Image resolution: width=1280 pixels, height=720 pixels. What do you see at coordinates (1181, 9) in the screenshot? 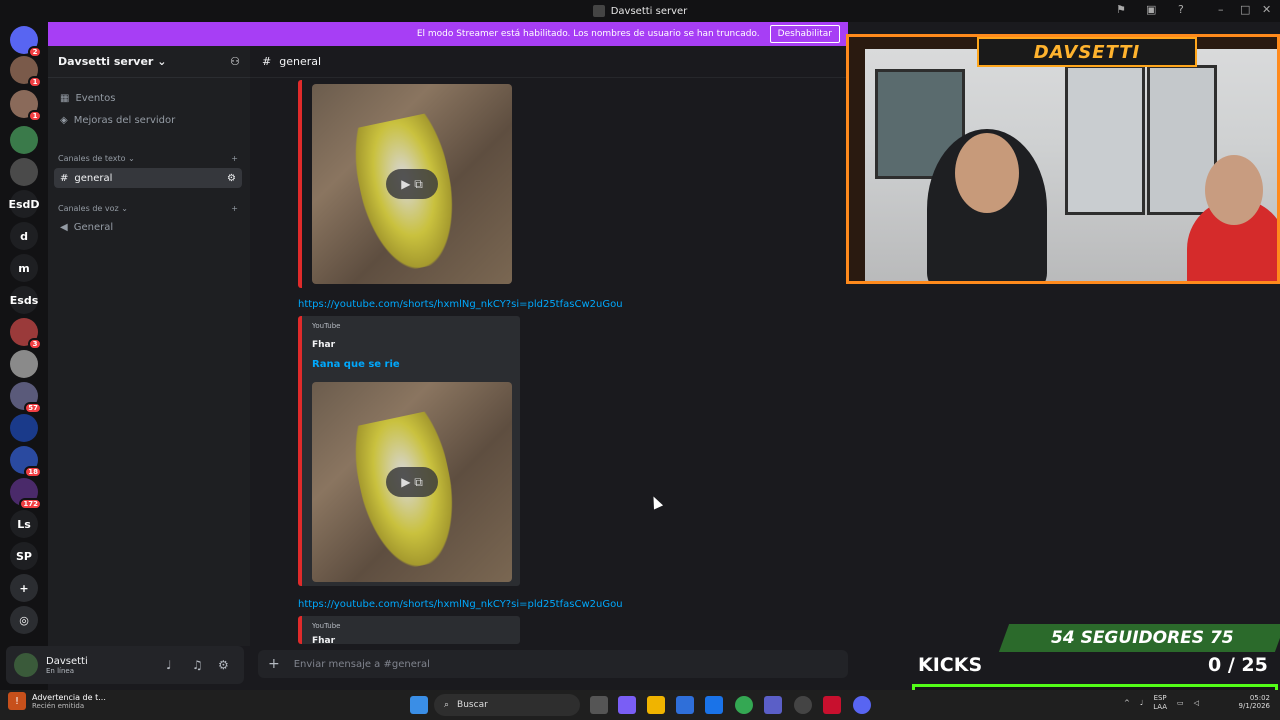
I see `help-icon: ?` at bounding box center [1181, 9].